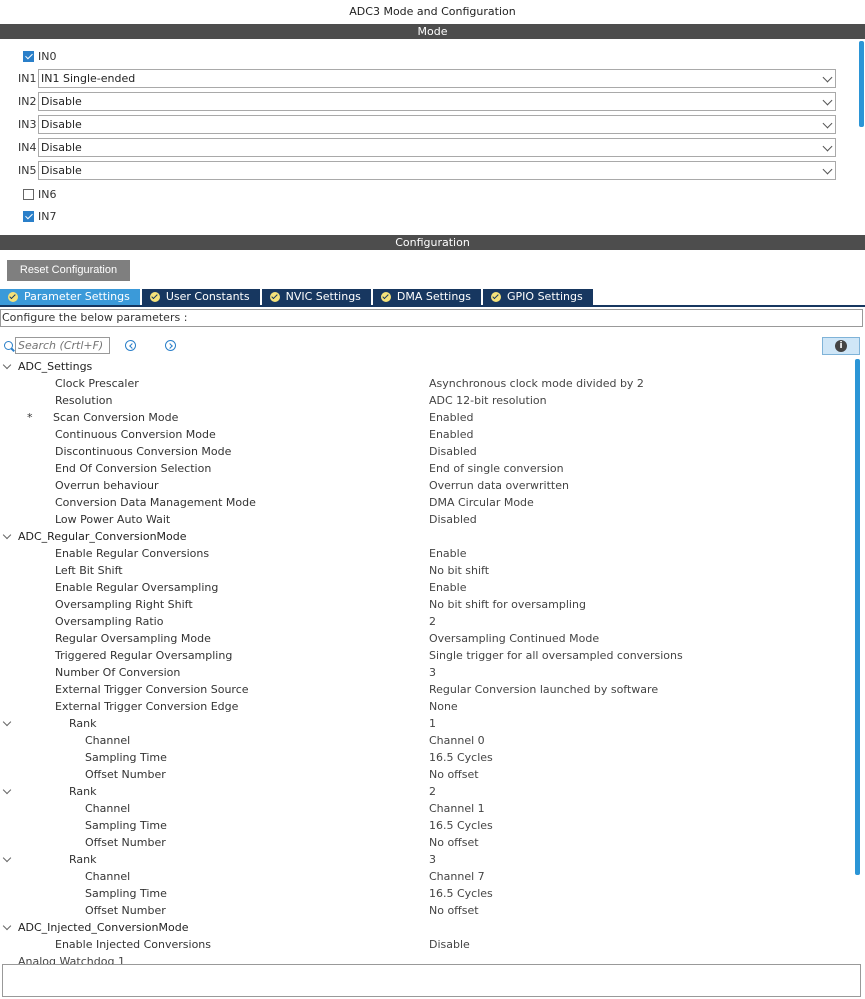 The width and height of the screenshot is (865, 999). Describe the element at coordinates (543, 689) in the screenshot. I see `param-value: Regular Conversion launched by software` at that location.